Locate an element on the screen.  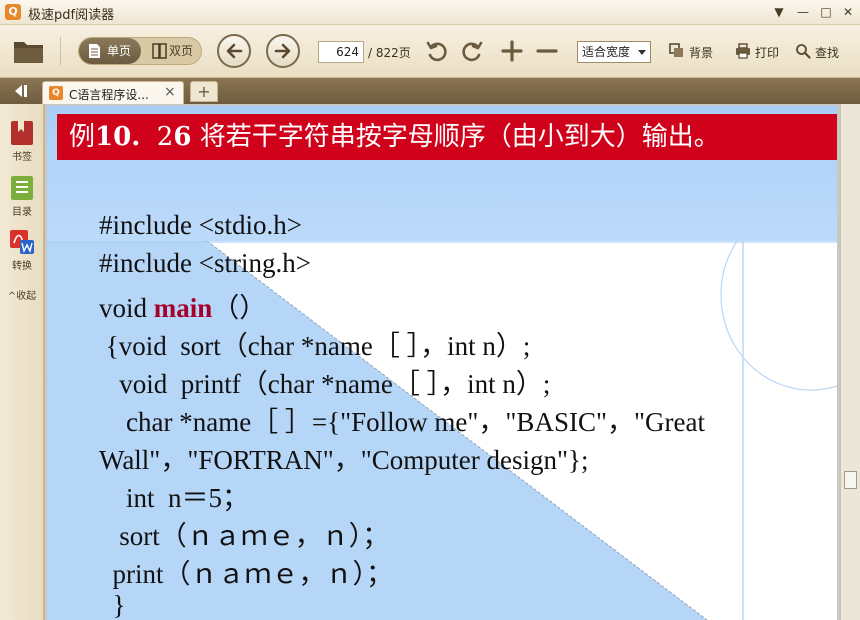
chevron-down-icon is located at coordinates (642, 52).